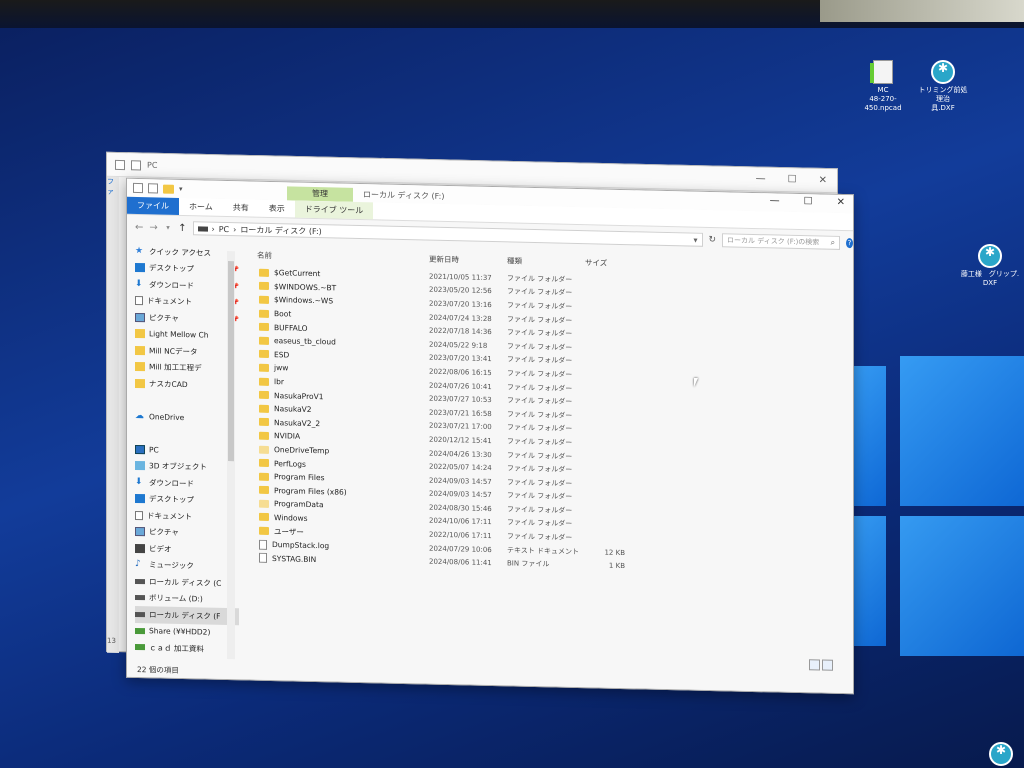 Image resolution: width=1024 pixels, height=768 pixels. I want to click on breadcrumb-local-disk-f: ローカル ディスク (F:), so click(280, 230).